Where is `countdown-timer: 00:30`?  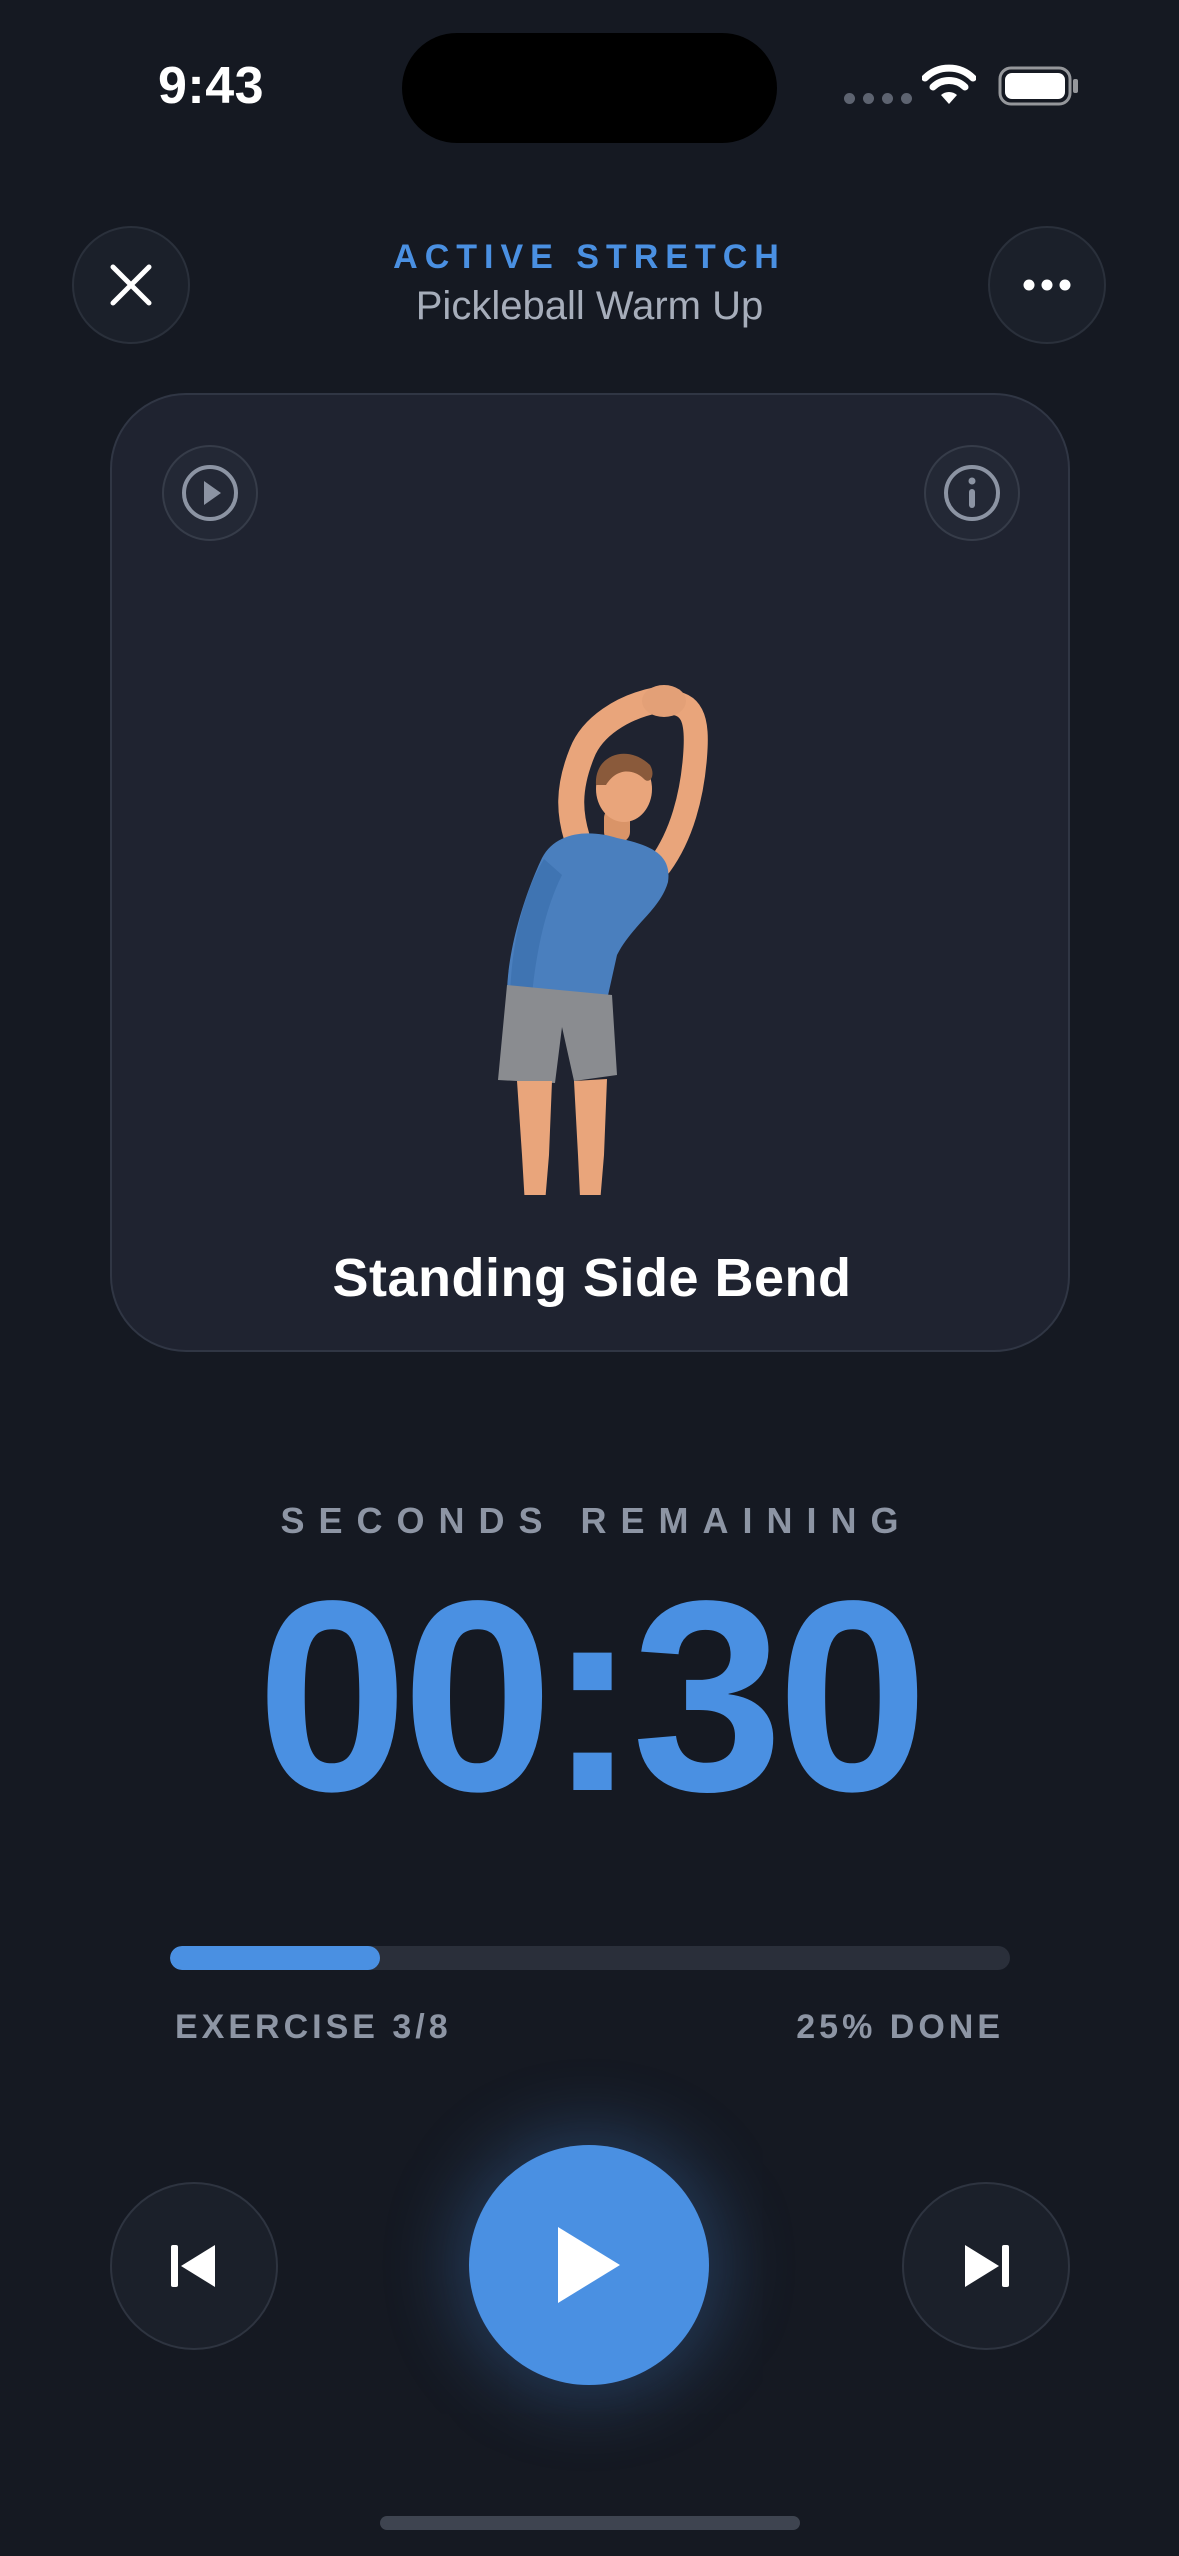
countdown-timer: 00:30 is located at coordinates (592, 1696).